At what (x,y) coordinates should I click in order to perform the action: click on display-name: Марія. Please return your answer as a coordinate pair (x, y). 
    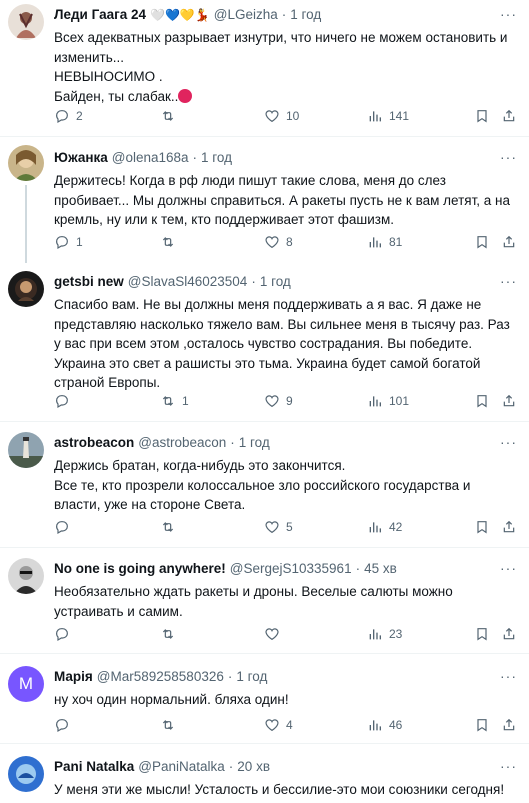
    Looking at the image, I should click on (73, 677).